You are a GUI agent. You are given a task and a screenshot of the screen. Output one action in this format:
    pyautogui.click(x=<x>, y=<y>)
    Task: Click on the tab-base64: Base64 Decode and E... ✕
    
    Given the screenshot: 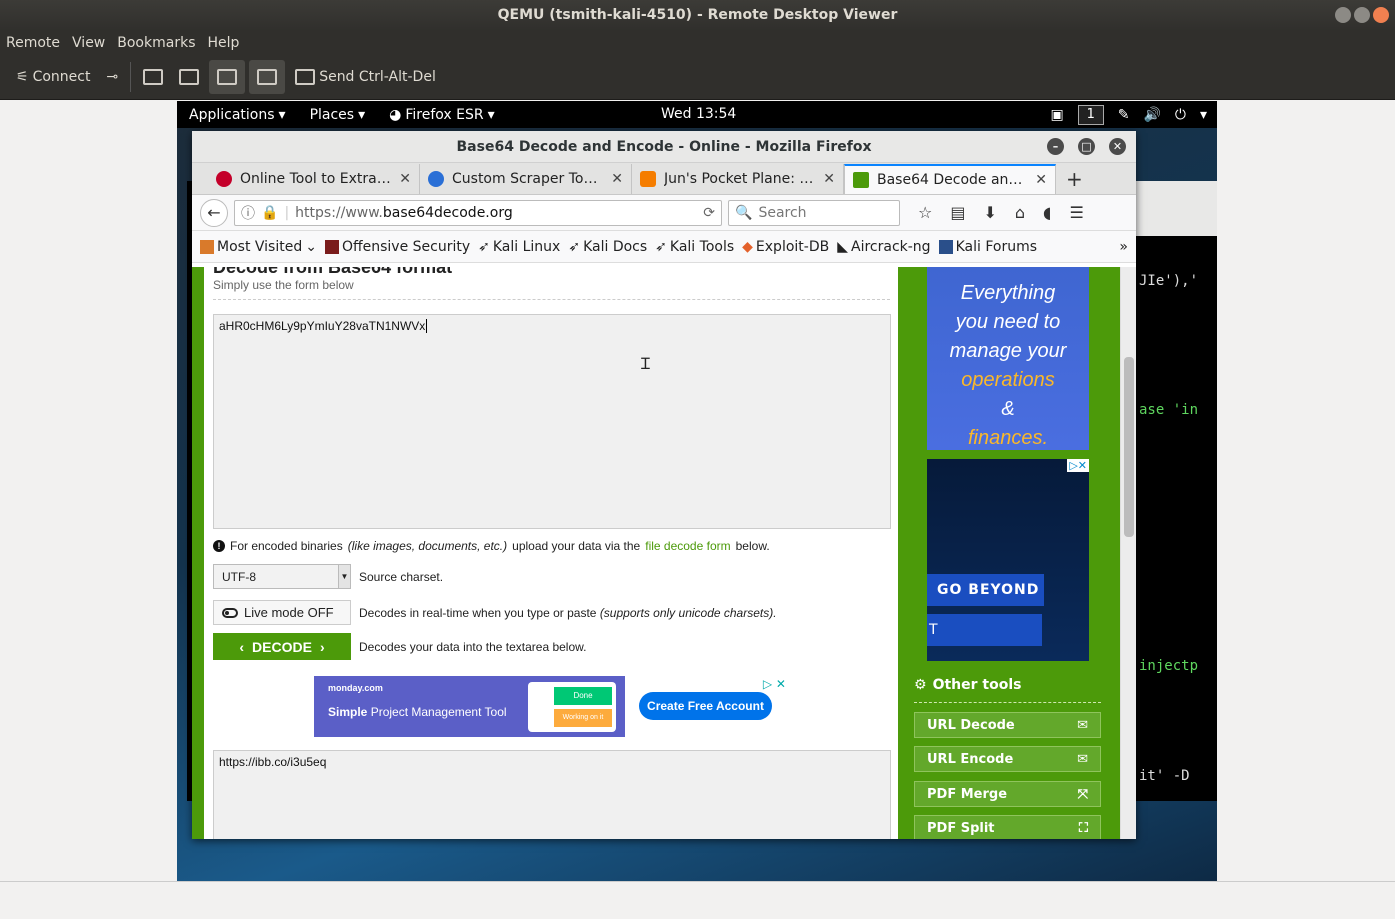 What is the action you would take?
    pyautogui.click(x=950, y=179)
    